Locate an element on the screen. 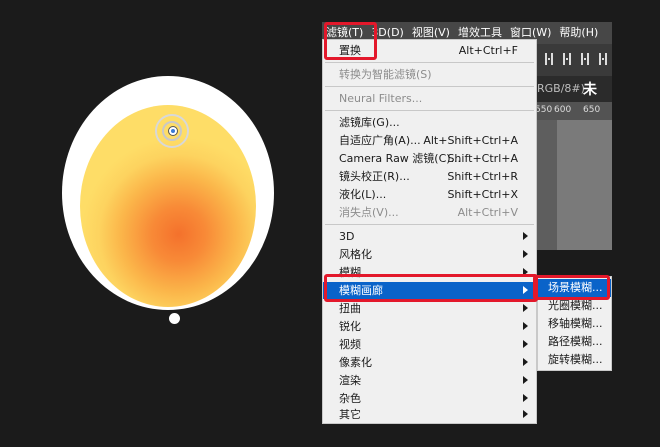 The height and width of the screenshot is (447, 660). annotation-box-blur-gallery is located at coordinates (431, 288).